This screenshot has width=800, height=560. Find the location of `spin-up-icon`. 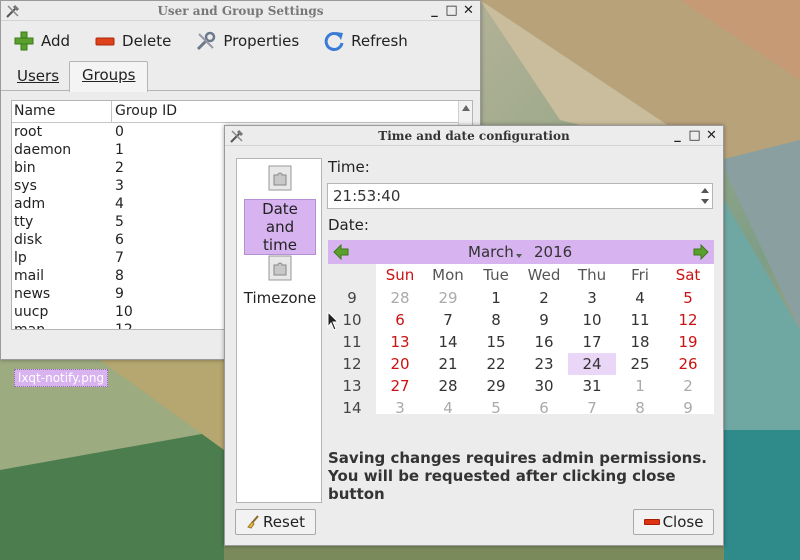

spin-up-icon is located at coordinates (705, 190).